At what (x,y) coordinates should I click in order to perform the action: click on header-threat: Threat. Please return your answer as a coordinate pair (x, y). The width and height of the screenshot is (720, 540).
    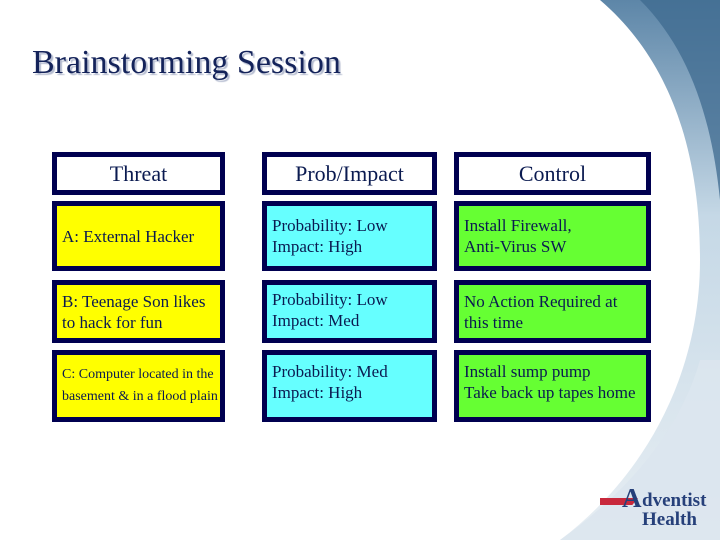
    Looking at the image, I should click on (138, 173).